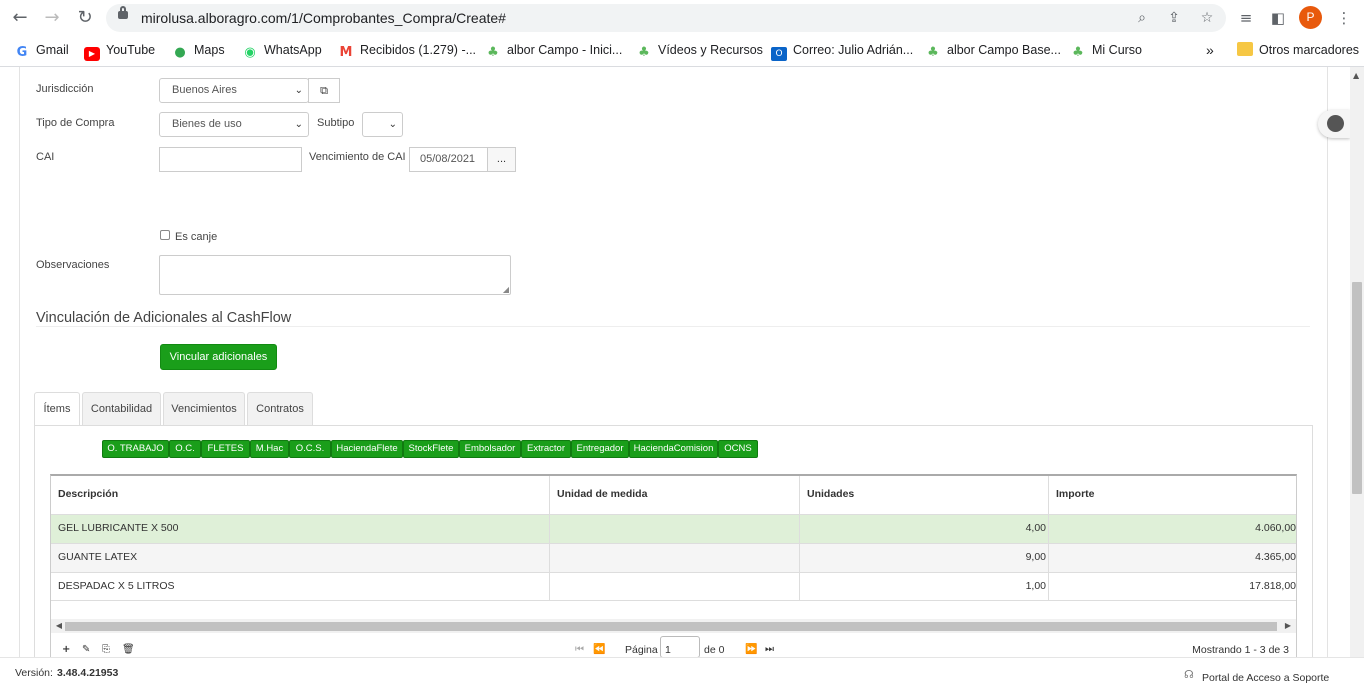  What do you see at coordinates (135, 449) in the screenshot?
I see `chip-o-trabajo: O. TRABAJO` at bounding box center [135, 449].